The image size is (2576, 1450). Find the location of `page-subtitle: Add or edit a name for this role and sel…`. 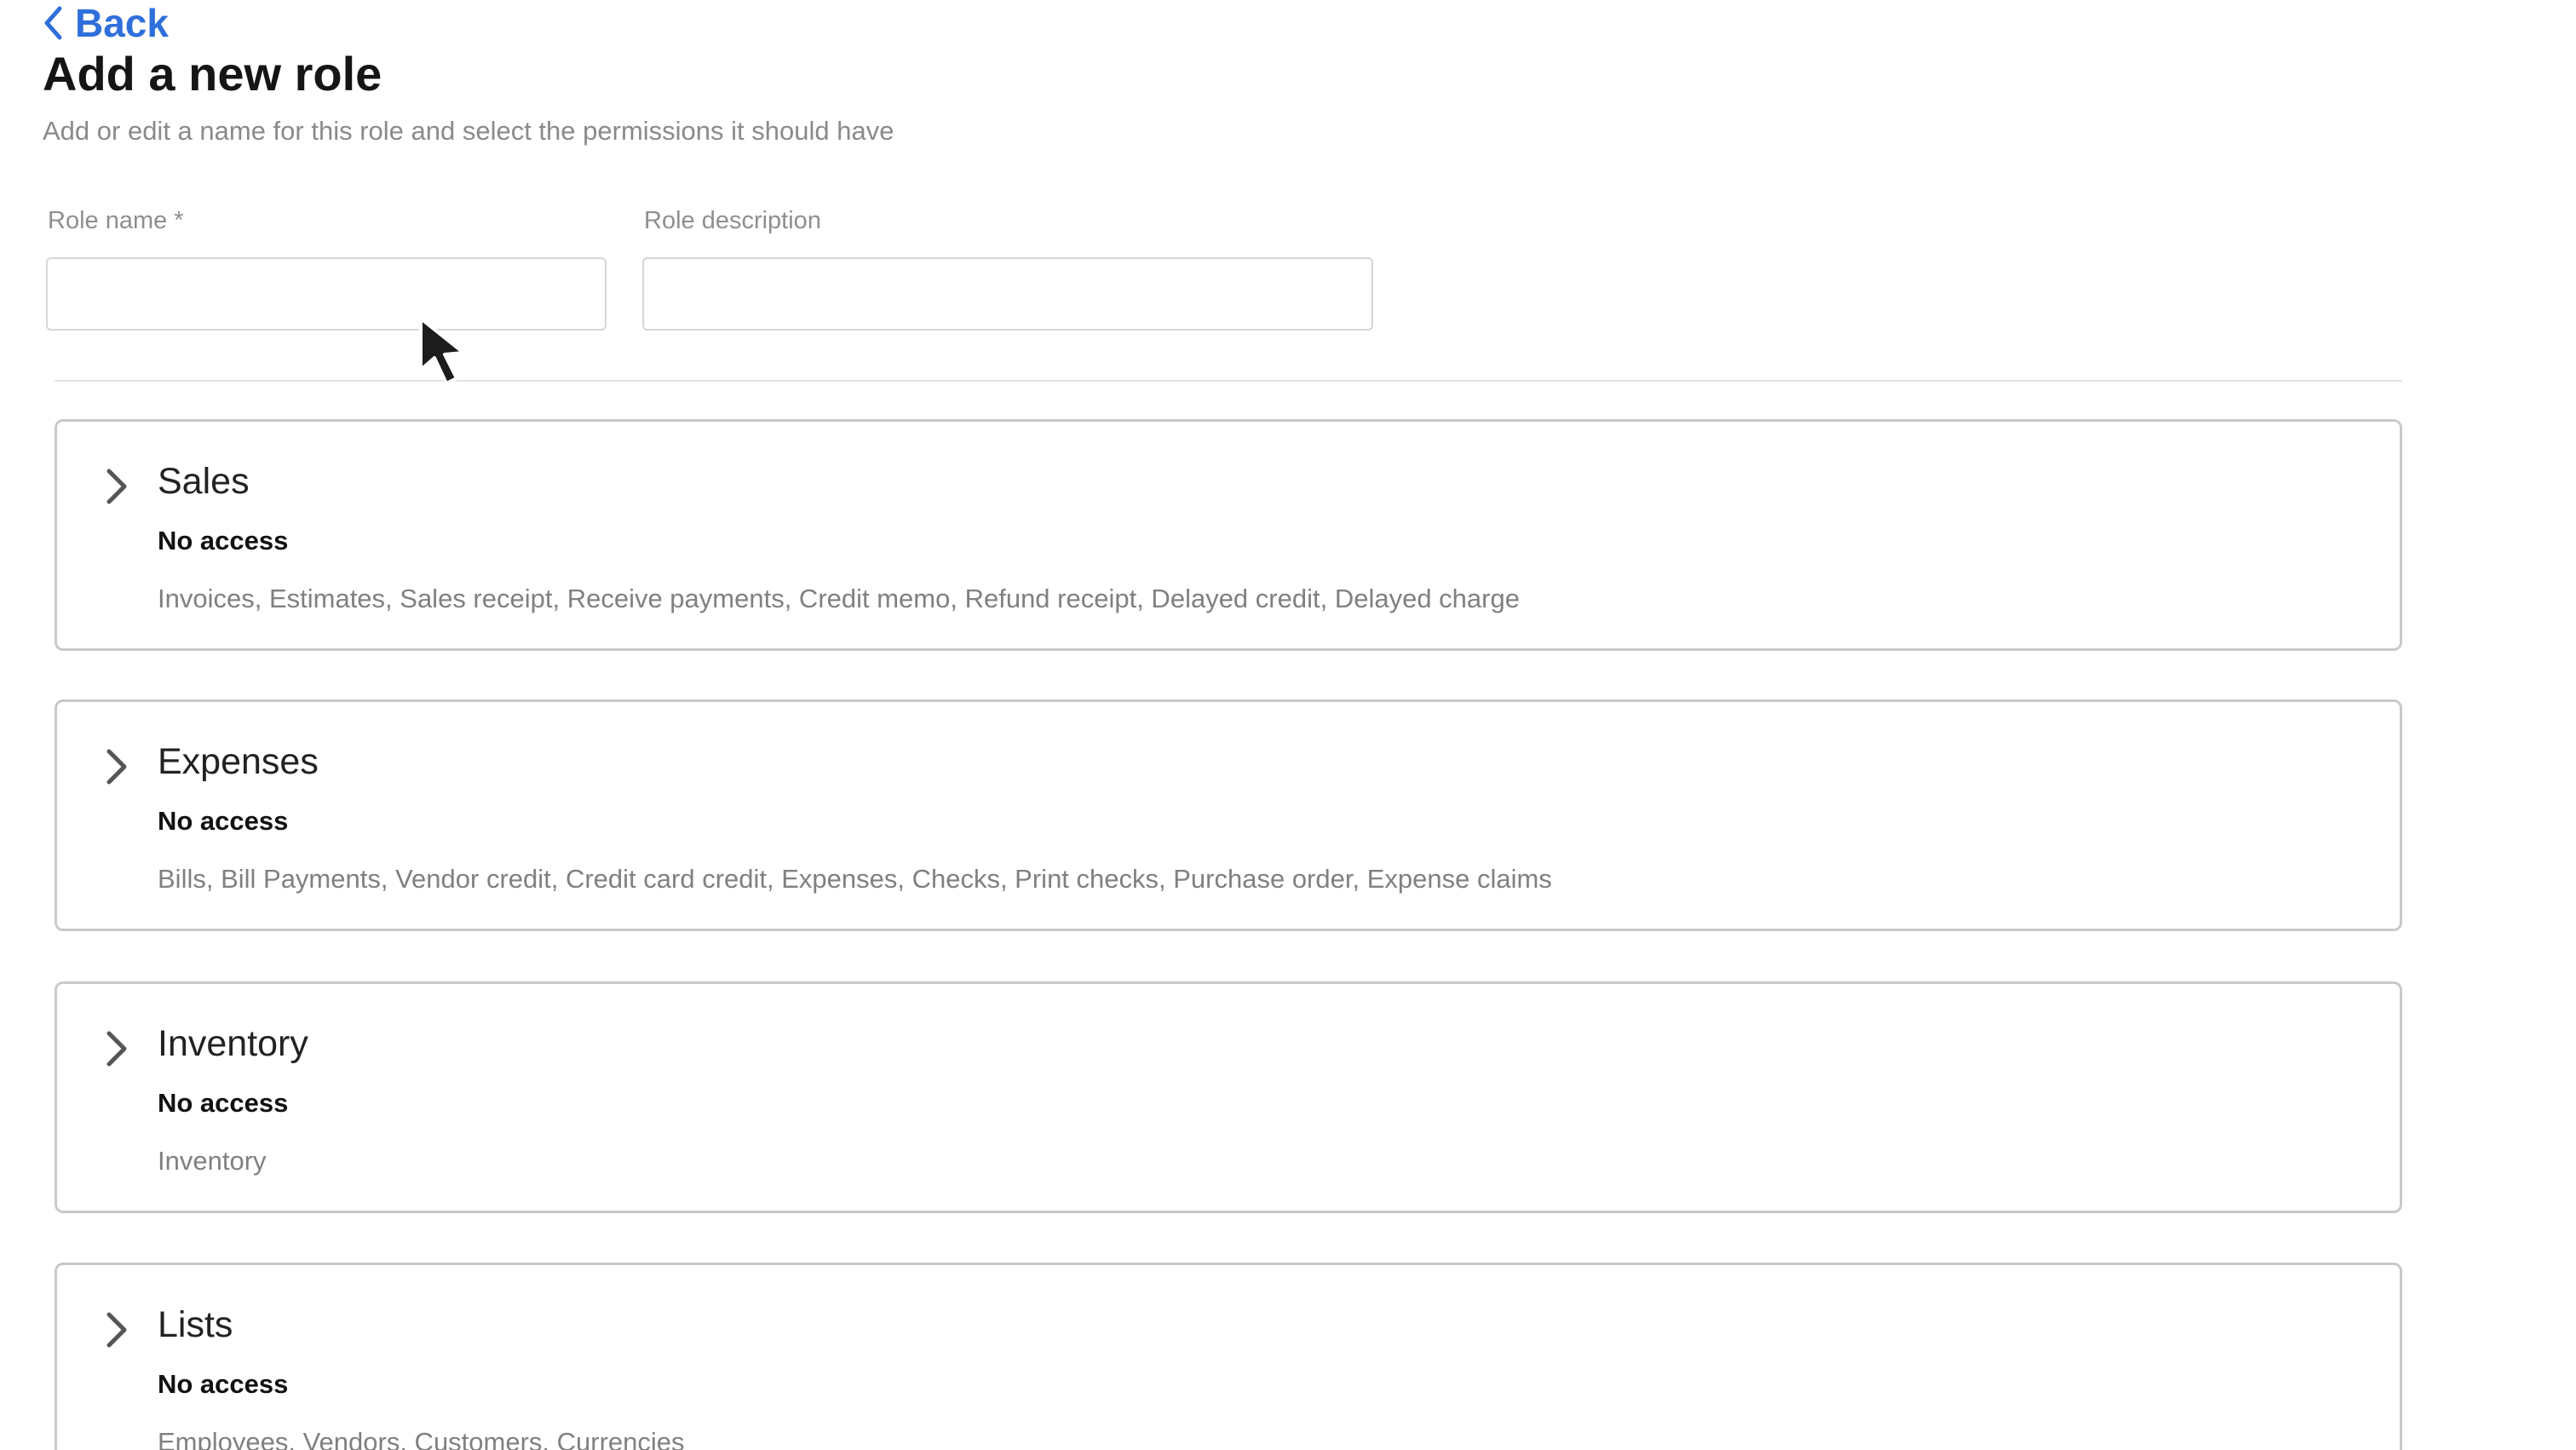

page-subtitle: Add or edit a name for this role and sel… is located at coordinates (469, 131).